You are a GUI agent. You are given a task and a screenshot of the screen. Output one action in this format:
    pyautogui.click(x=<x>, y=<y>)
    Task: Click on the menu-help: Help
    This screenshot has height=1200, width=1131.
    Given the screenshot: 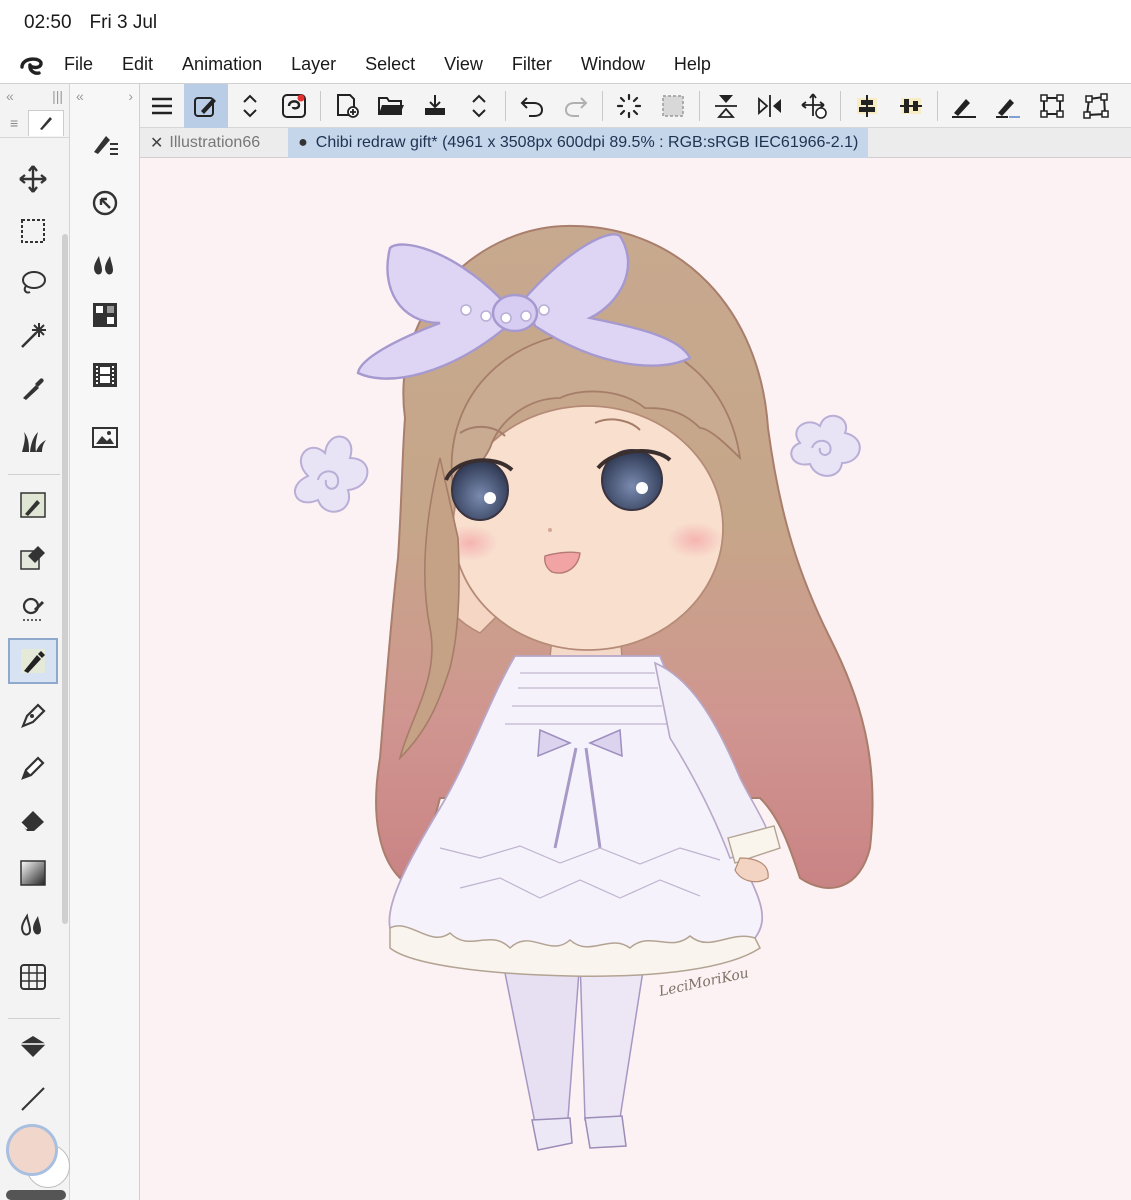 What is the action you would take?
    pyautogui.click(x=692, y=64)
    